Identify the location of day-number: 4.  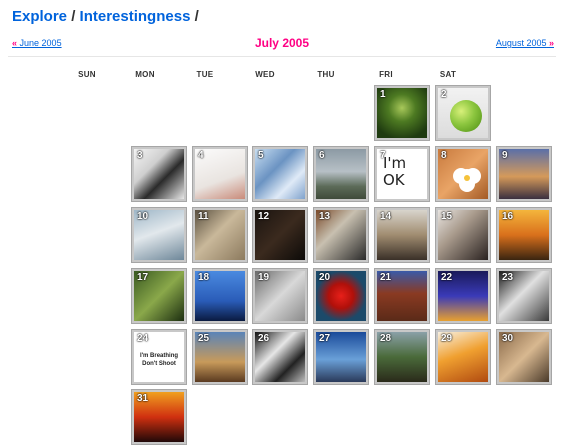
(201, 155).